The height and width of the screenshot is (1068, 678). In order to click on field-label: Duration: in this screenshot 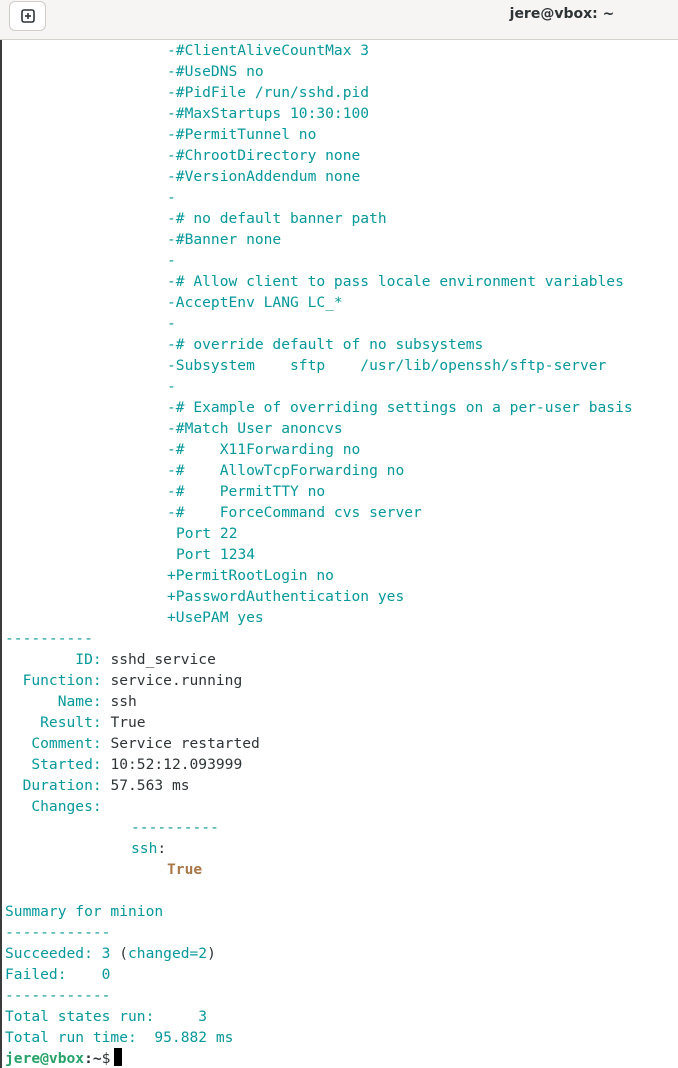, I will do `click(53, 785)`.